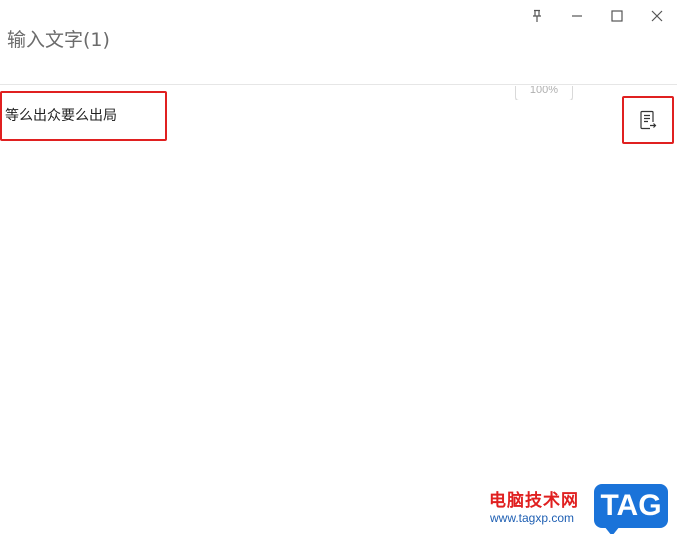 This screenshot has width=677, height=534. What do you see at coordinates (61, 116) in the screenshot?
I see `recognized-text: 等么出众要么出局` at bounding box center [61, 116].